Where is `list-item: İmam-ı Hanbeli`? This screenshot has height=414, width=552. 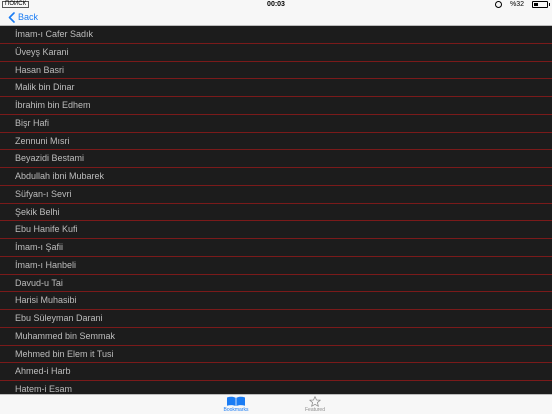
list-item: İmam-ı Hanbeli is located at coordinates (276, 266).